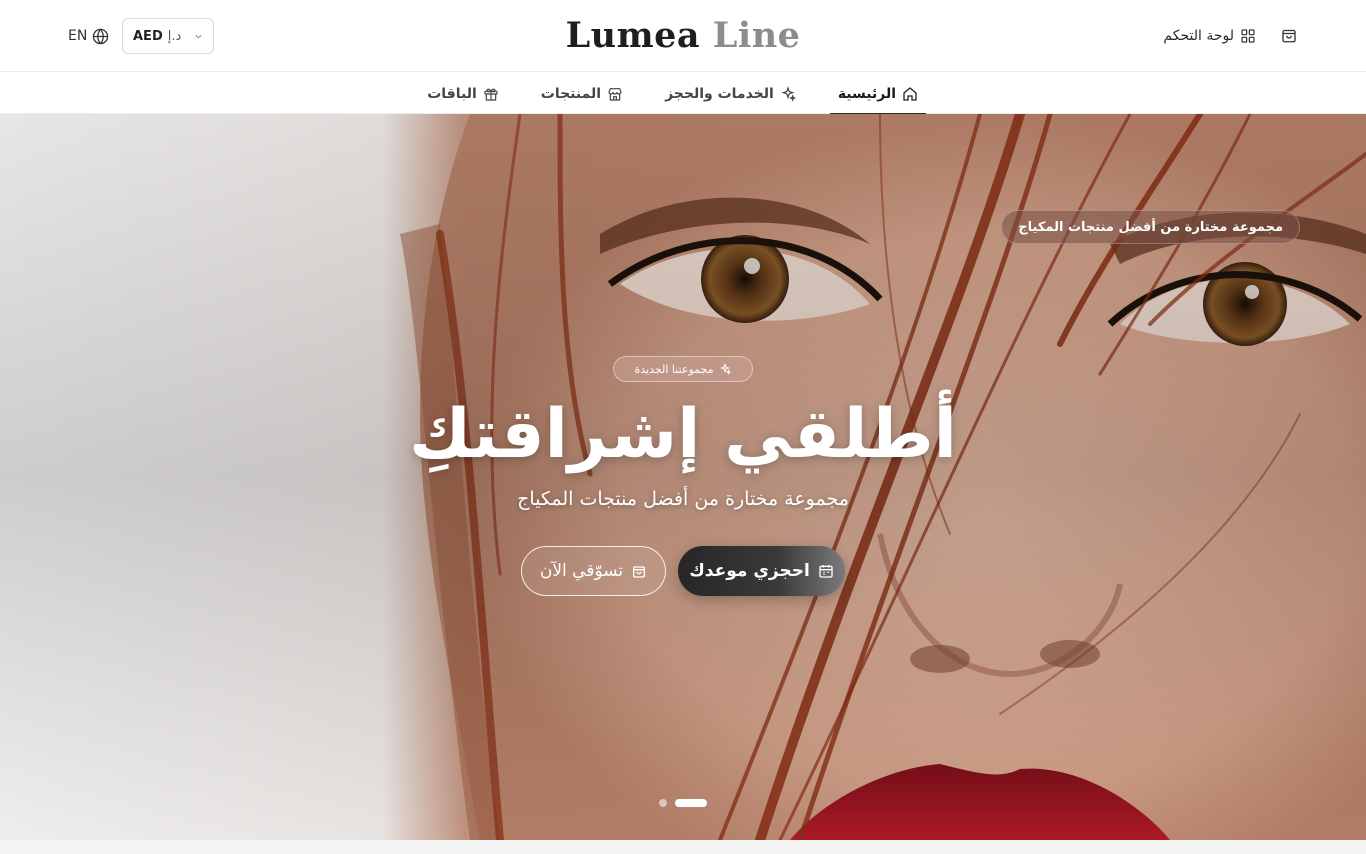  I want to click on shop-now-button: تسوّقي الآن, so click(593, 571).